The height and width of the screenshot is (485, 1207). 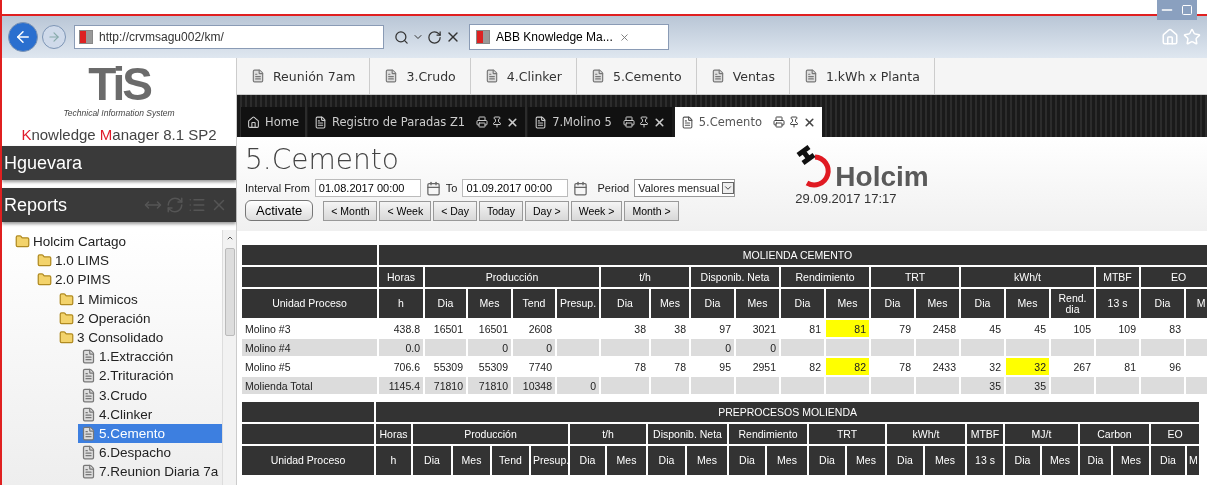 I want to click on address-bar: http://crvmsagu002/km/, so click(x=229, y=37).